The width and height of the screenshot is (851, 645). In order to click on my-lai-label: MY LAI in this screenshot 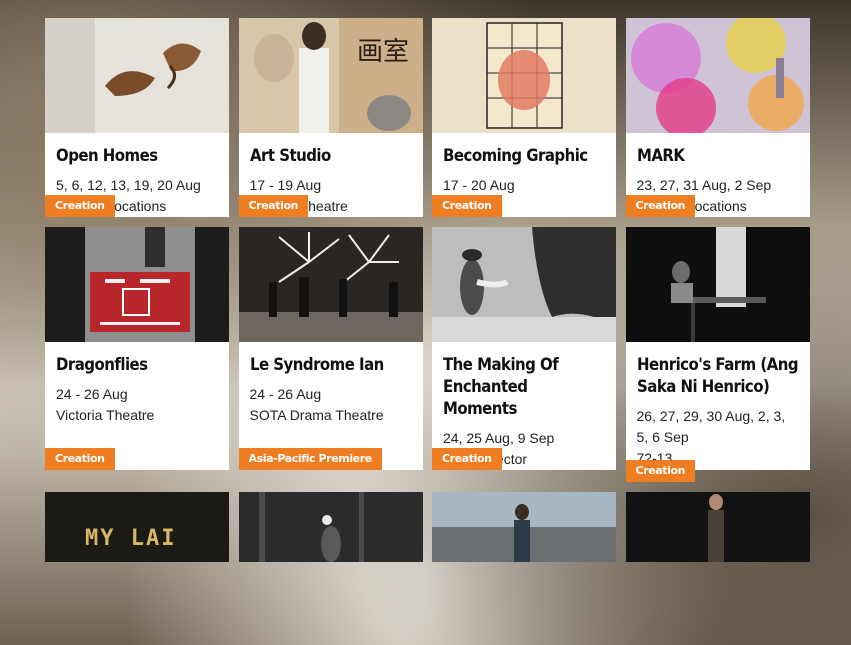, I will do `click(131, 538)`.